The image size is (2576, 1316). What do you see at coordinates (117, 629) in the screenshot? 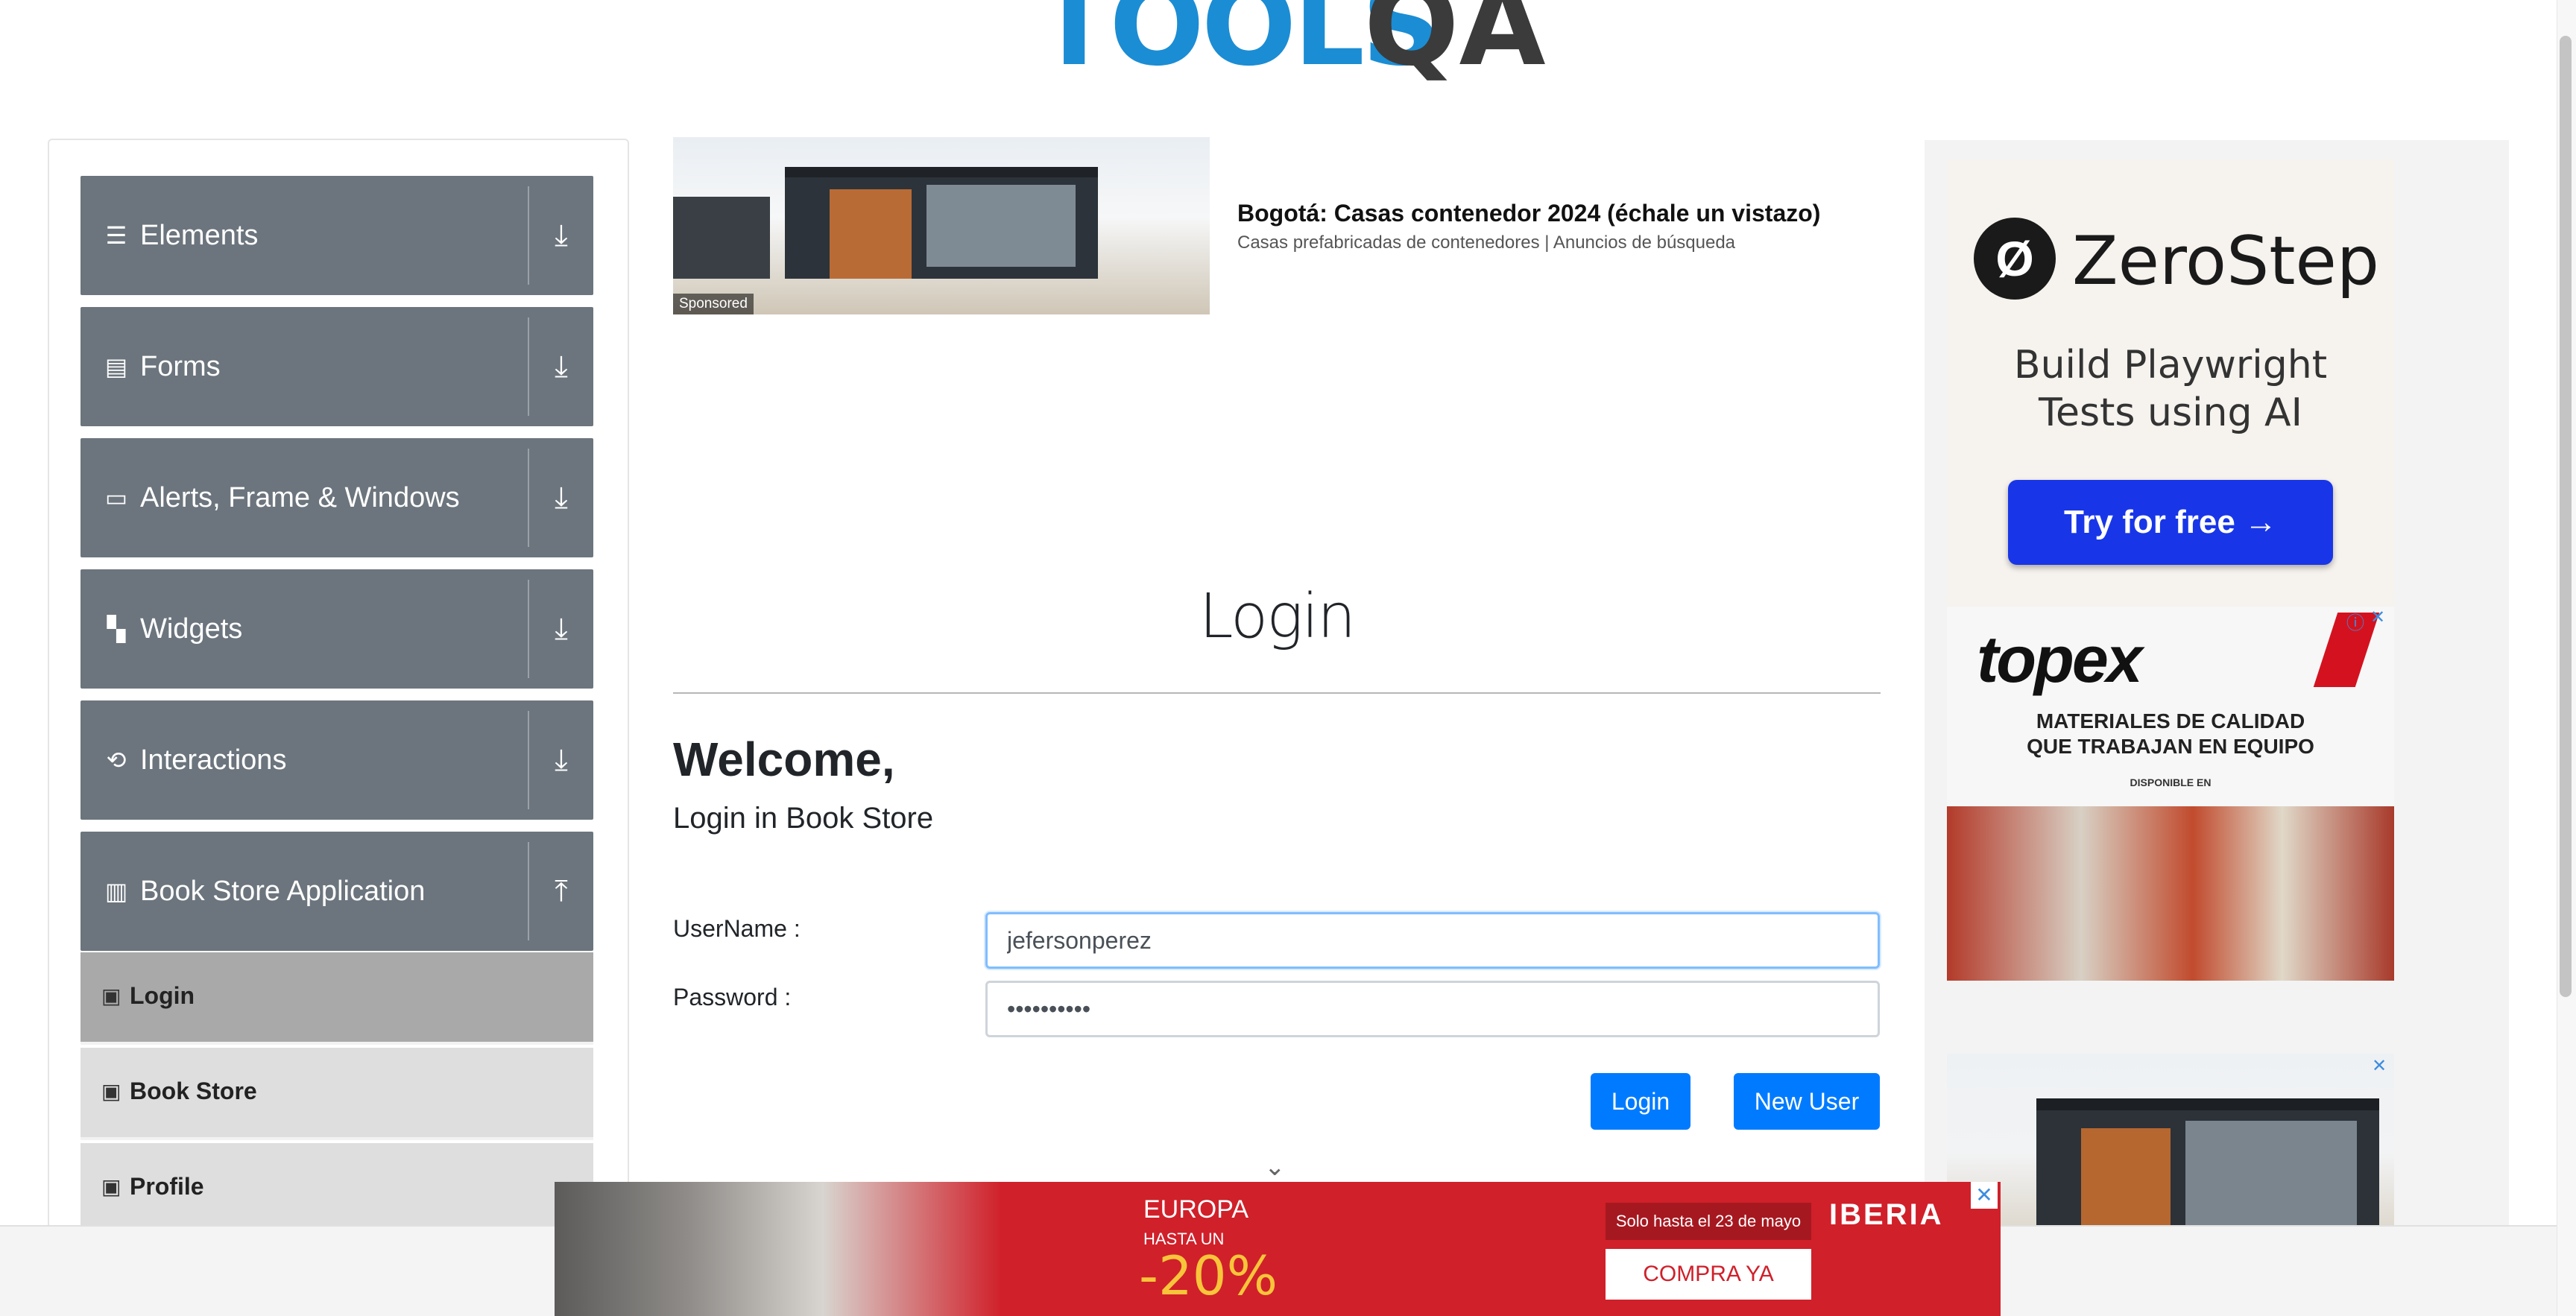
I see `widgets-icon: ▚` at bounding box center [117, 629].